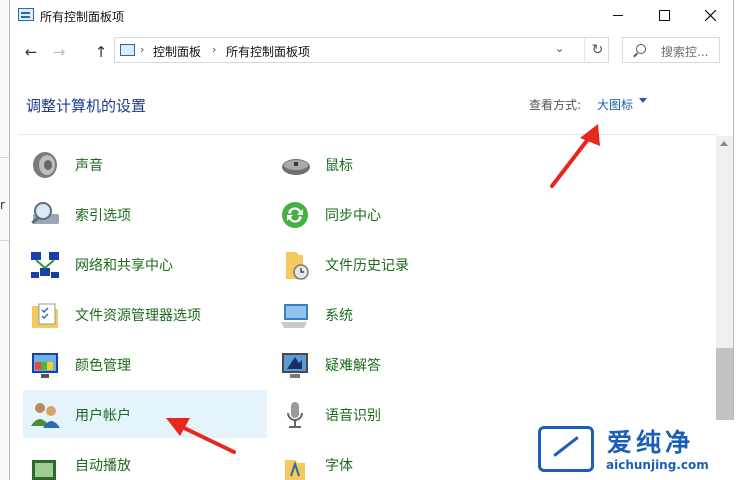 The height and width of the screenshot is (480, 739). I want to click on item-indexing-options: 索引选项, so click(145, 214).